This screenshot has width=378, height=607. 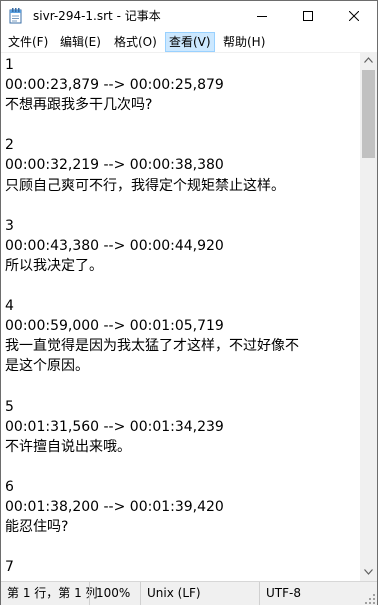 What do you see at coordinates (189, 16) in the screenshot?
I see `title-bar: sivr-294-1.srt - 记事本` at bounding box center [189, 16].